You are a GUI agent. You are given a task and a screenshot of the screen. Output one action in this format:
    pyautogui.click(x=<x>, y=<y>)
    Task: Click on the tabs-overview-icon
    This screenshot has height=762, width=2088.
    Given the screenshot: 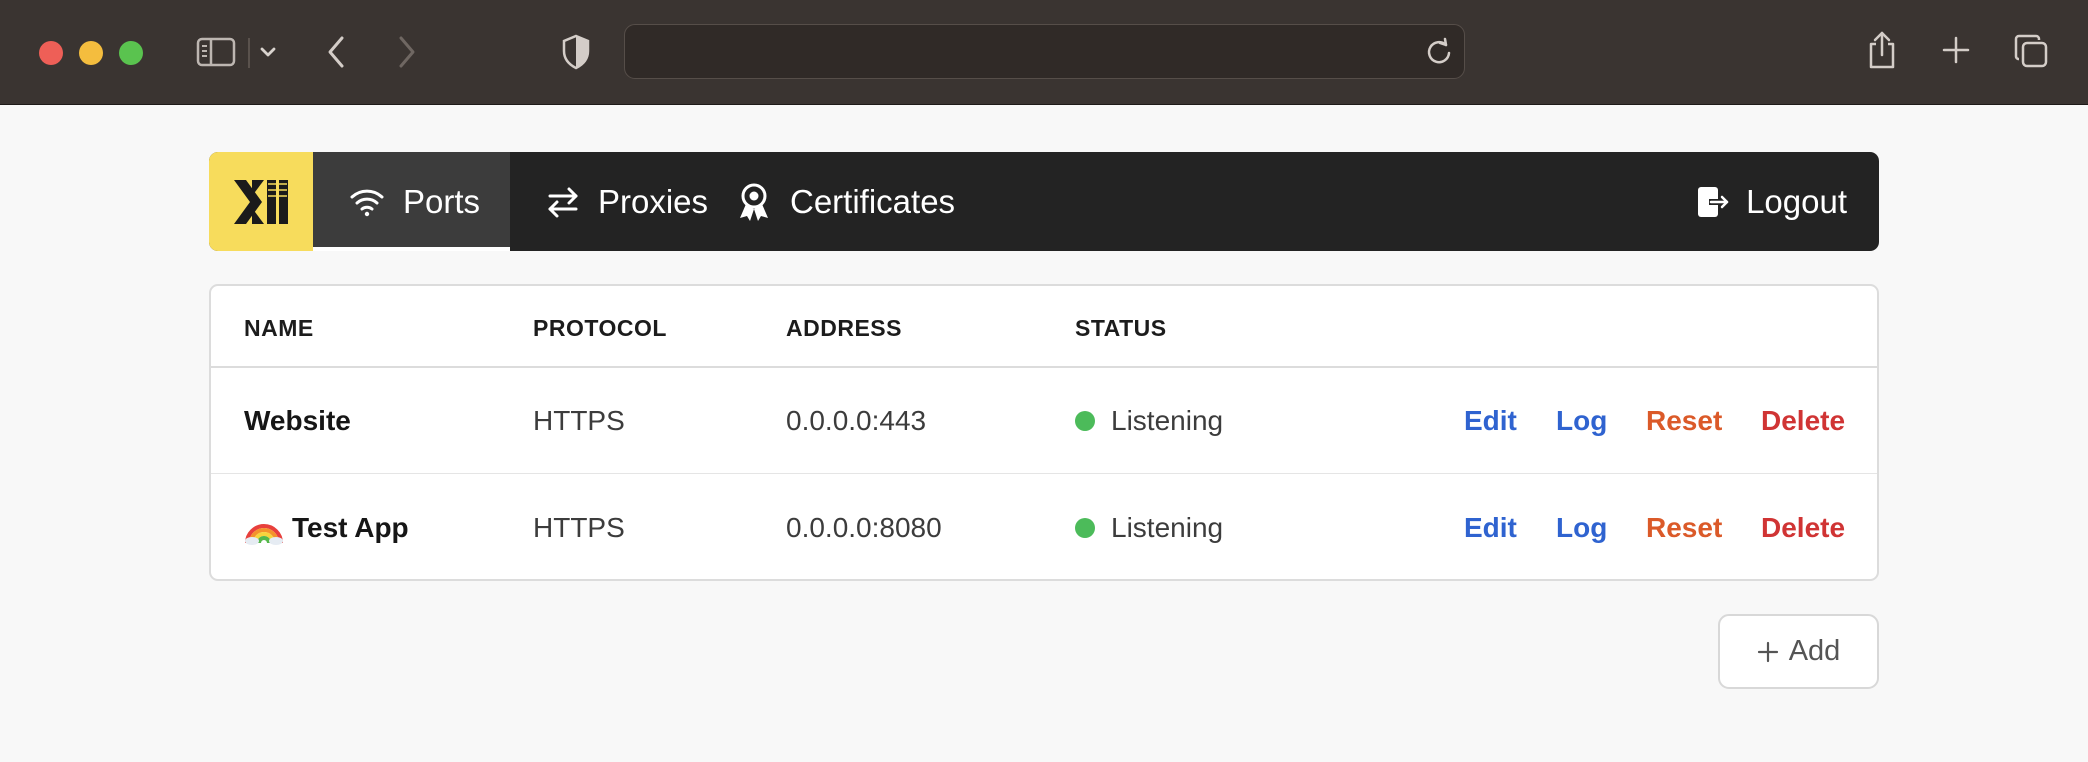 What is the action you would take?
    pyautogui.click(x=2031, y=51)
    